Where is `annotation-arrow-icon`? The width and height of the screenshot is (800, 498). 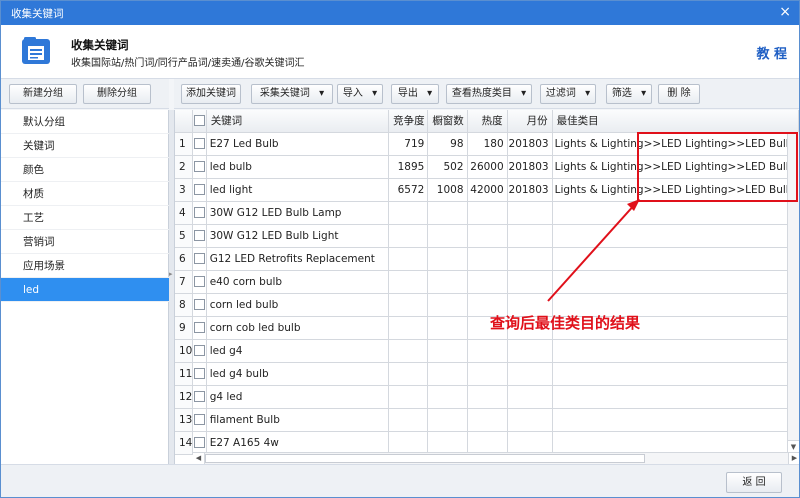
annotation-arrow-icon is located at coordinates (593, 250).